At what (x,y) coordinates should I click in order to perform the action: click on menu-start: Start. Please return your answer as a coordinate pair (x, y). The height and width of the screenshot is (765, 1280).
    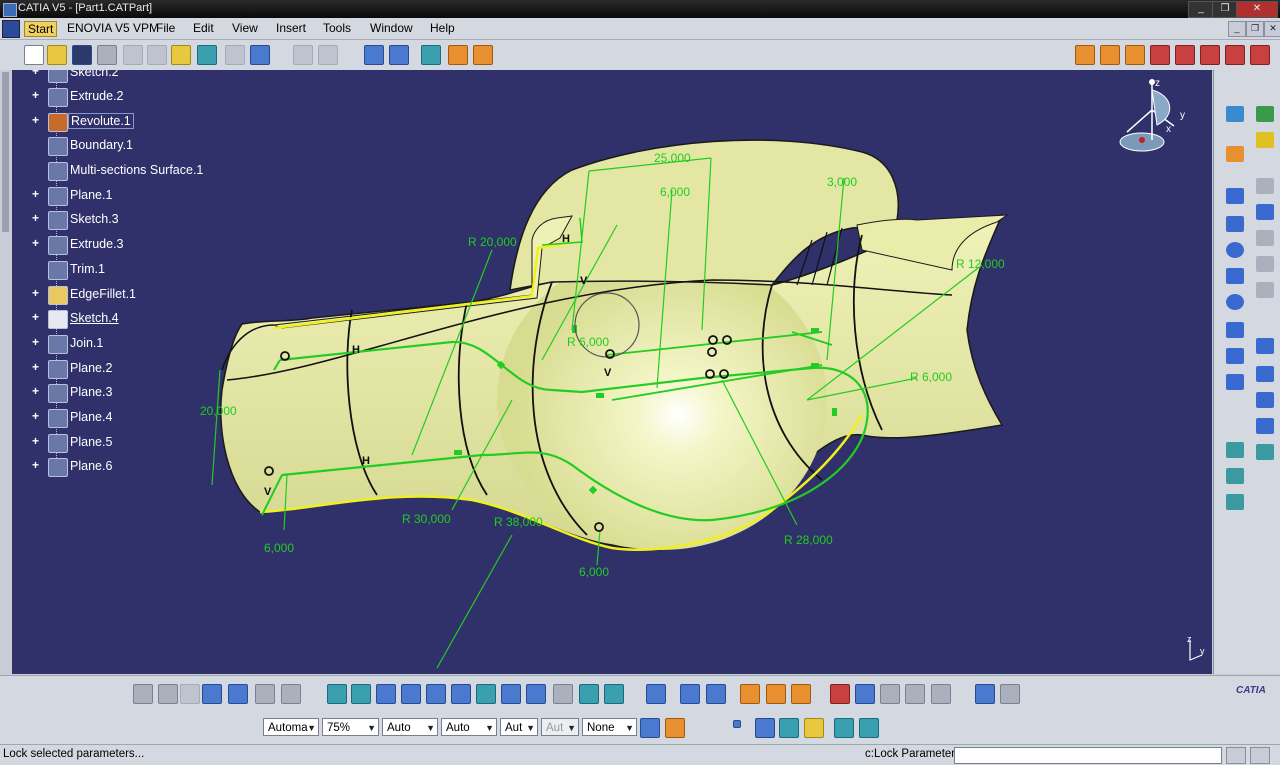
    Looking at the image, I should click on (41, 29).